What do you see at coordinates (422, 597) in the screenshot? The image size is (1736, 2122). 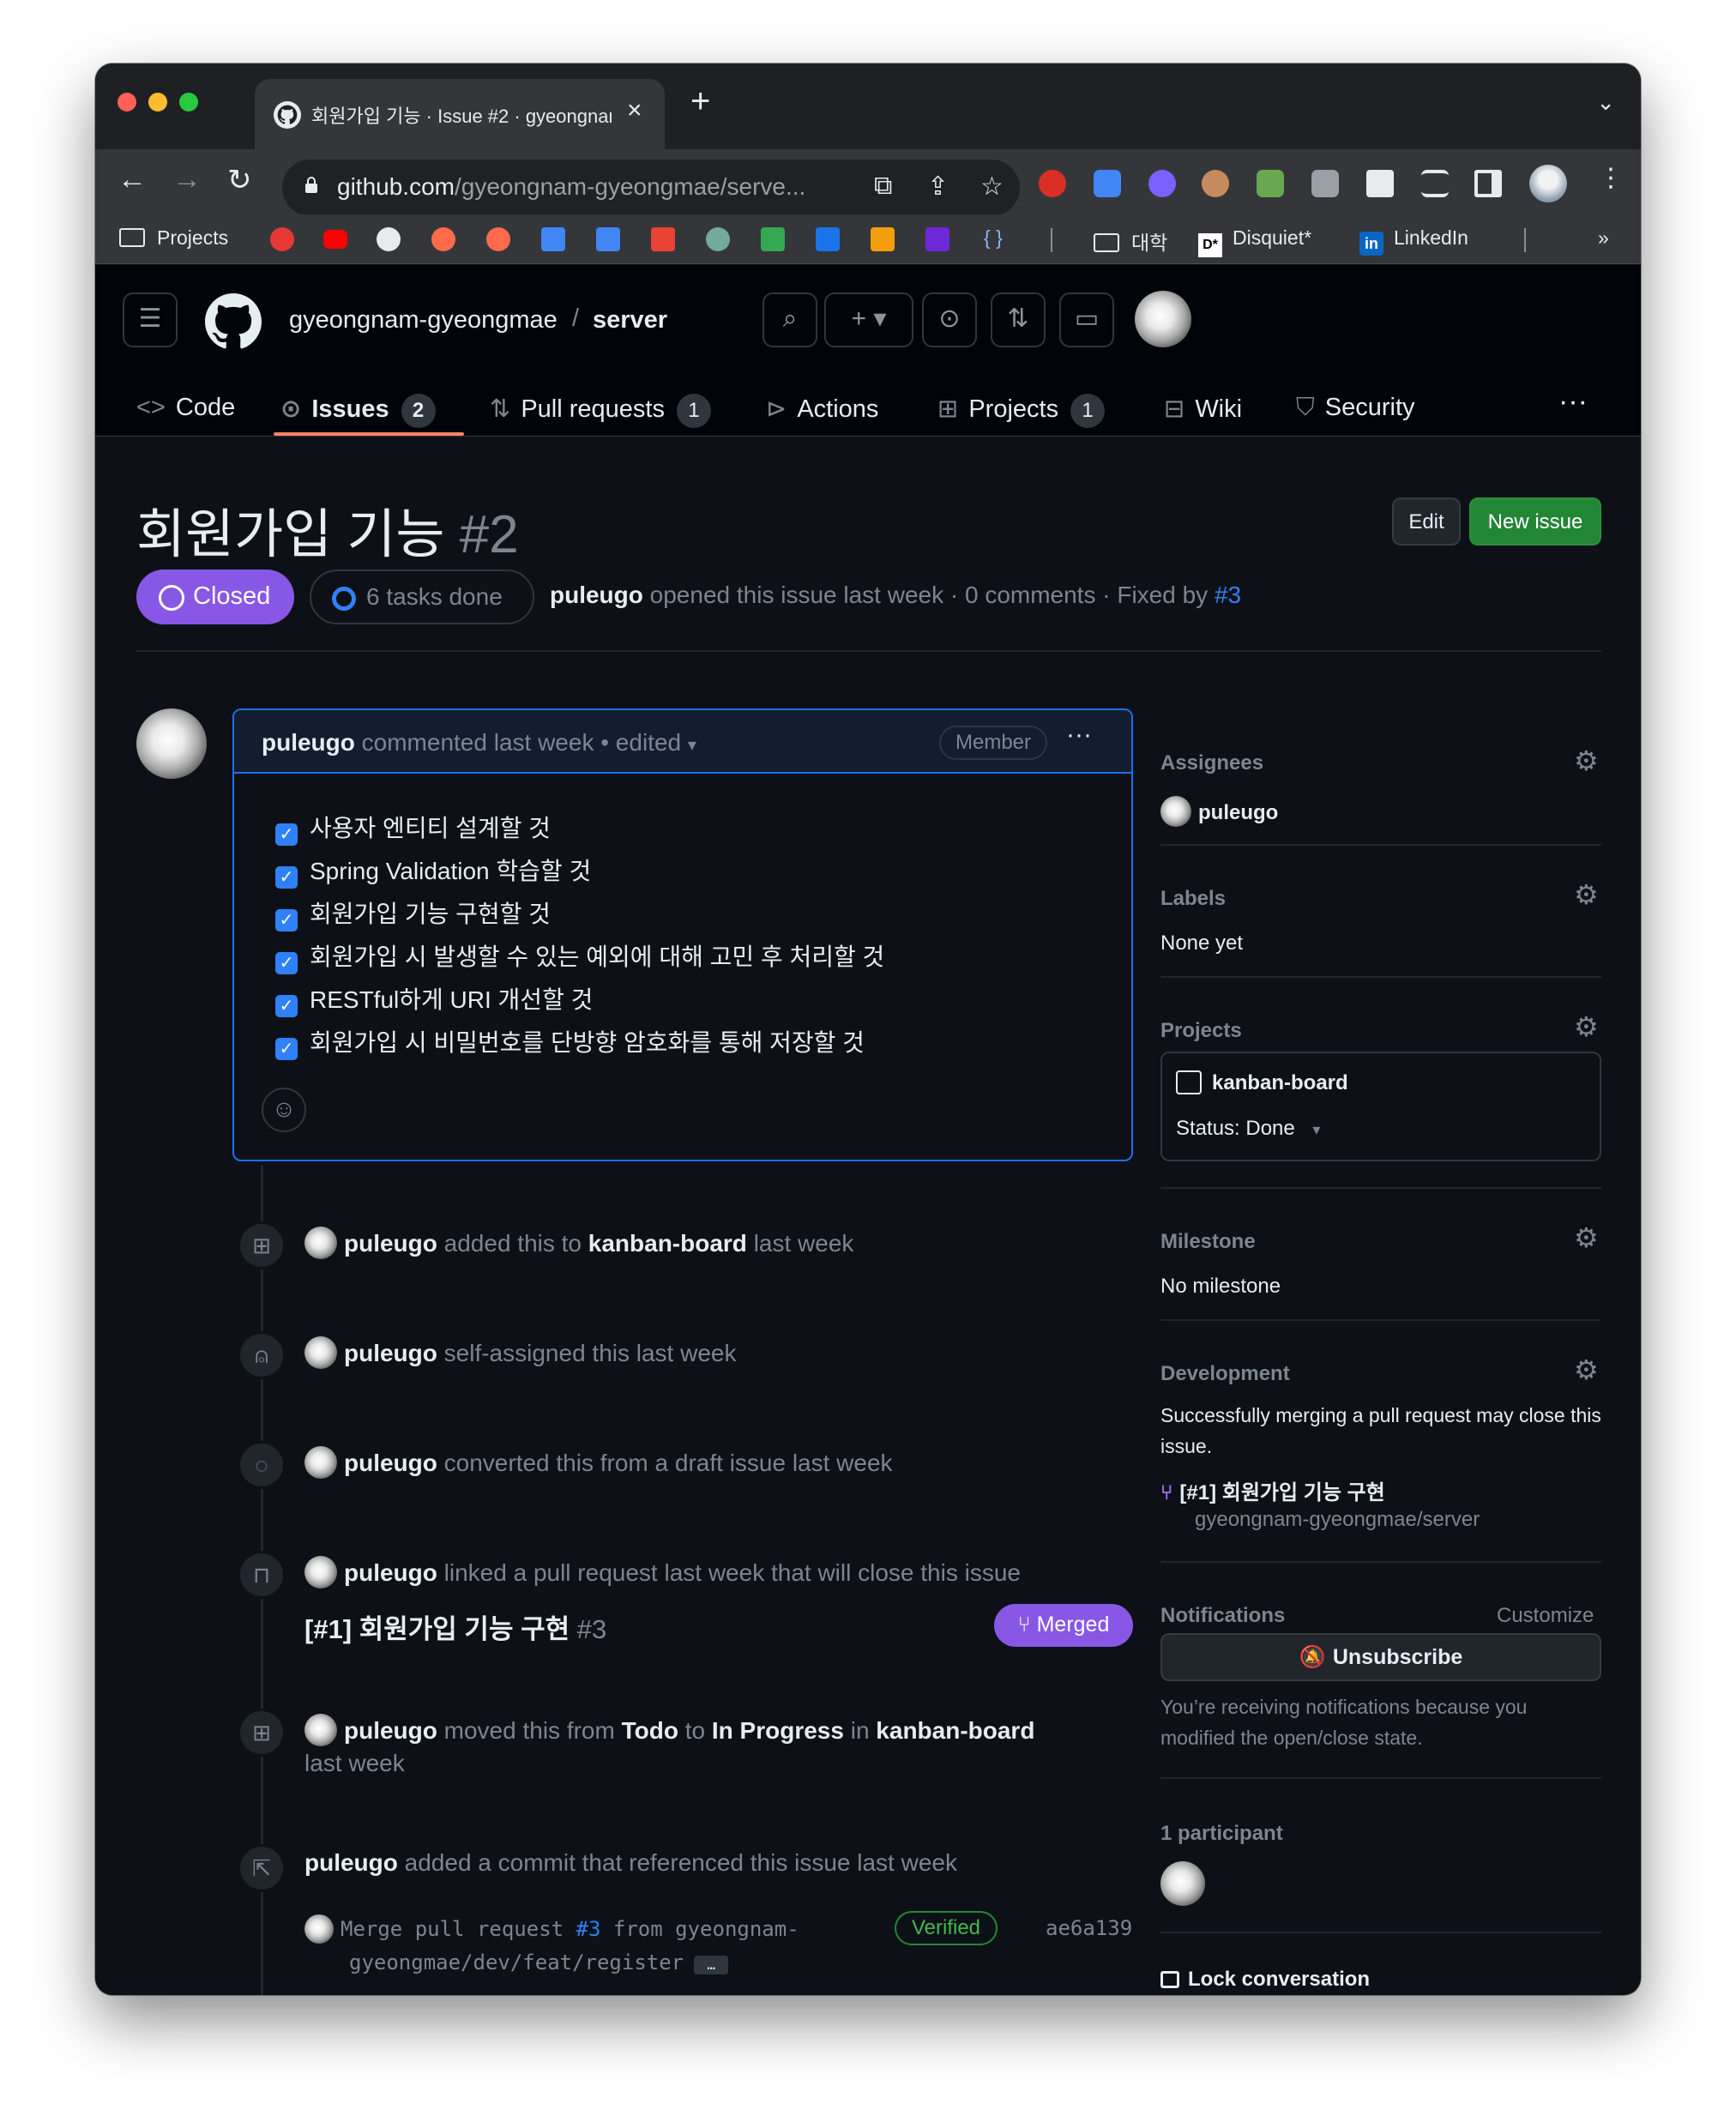 I see `tasks-progress: 6 tasks done` at bounding box center [422, 597].